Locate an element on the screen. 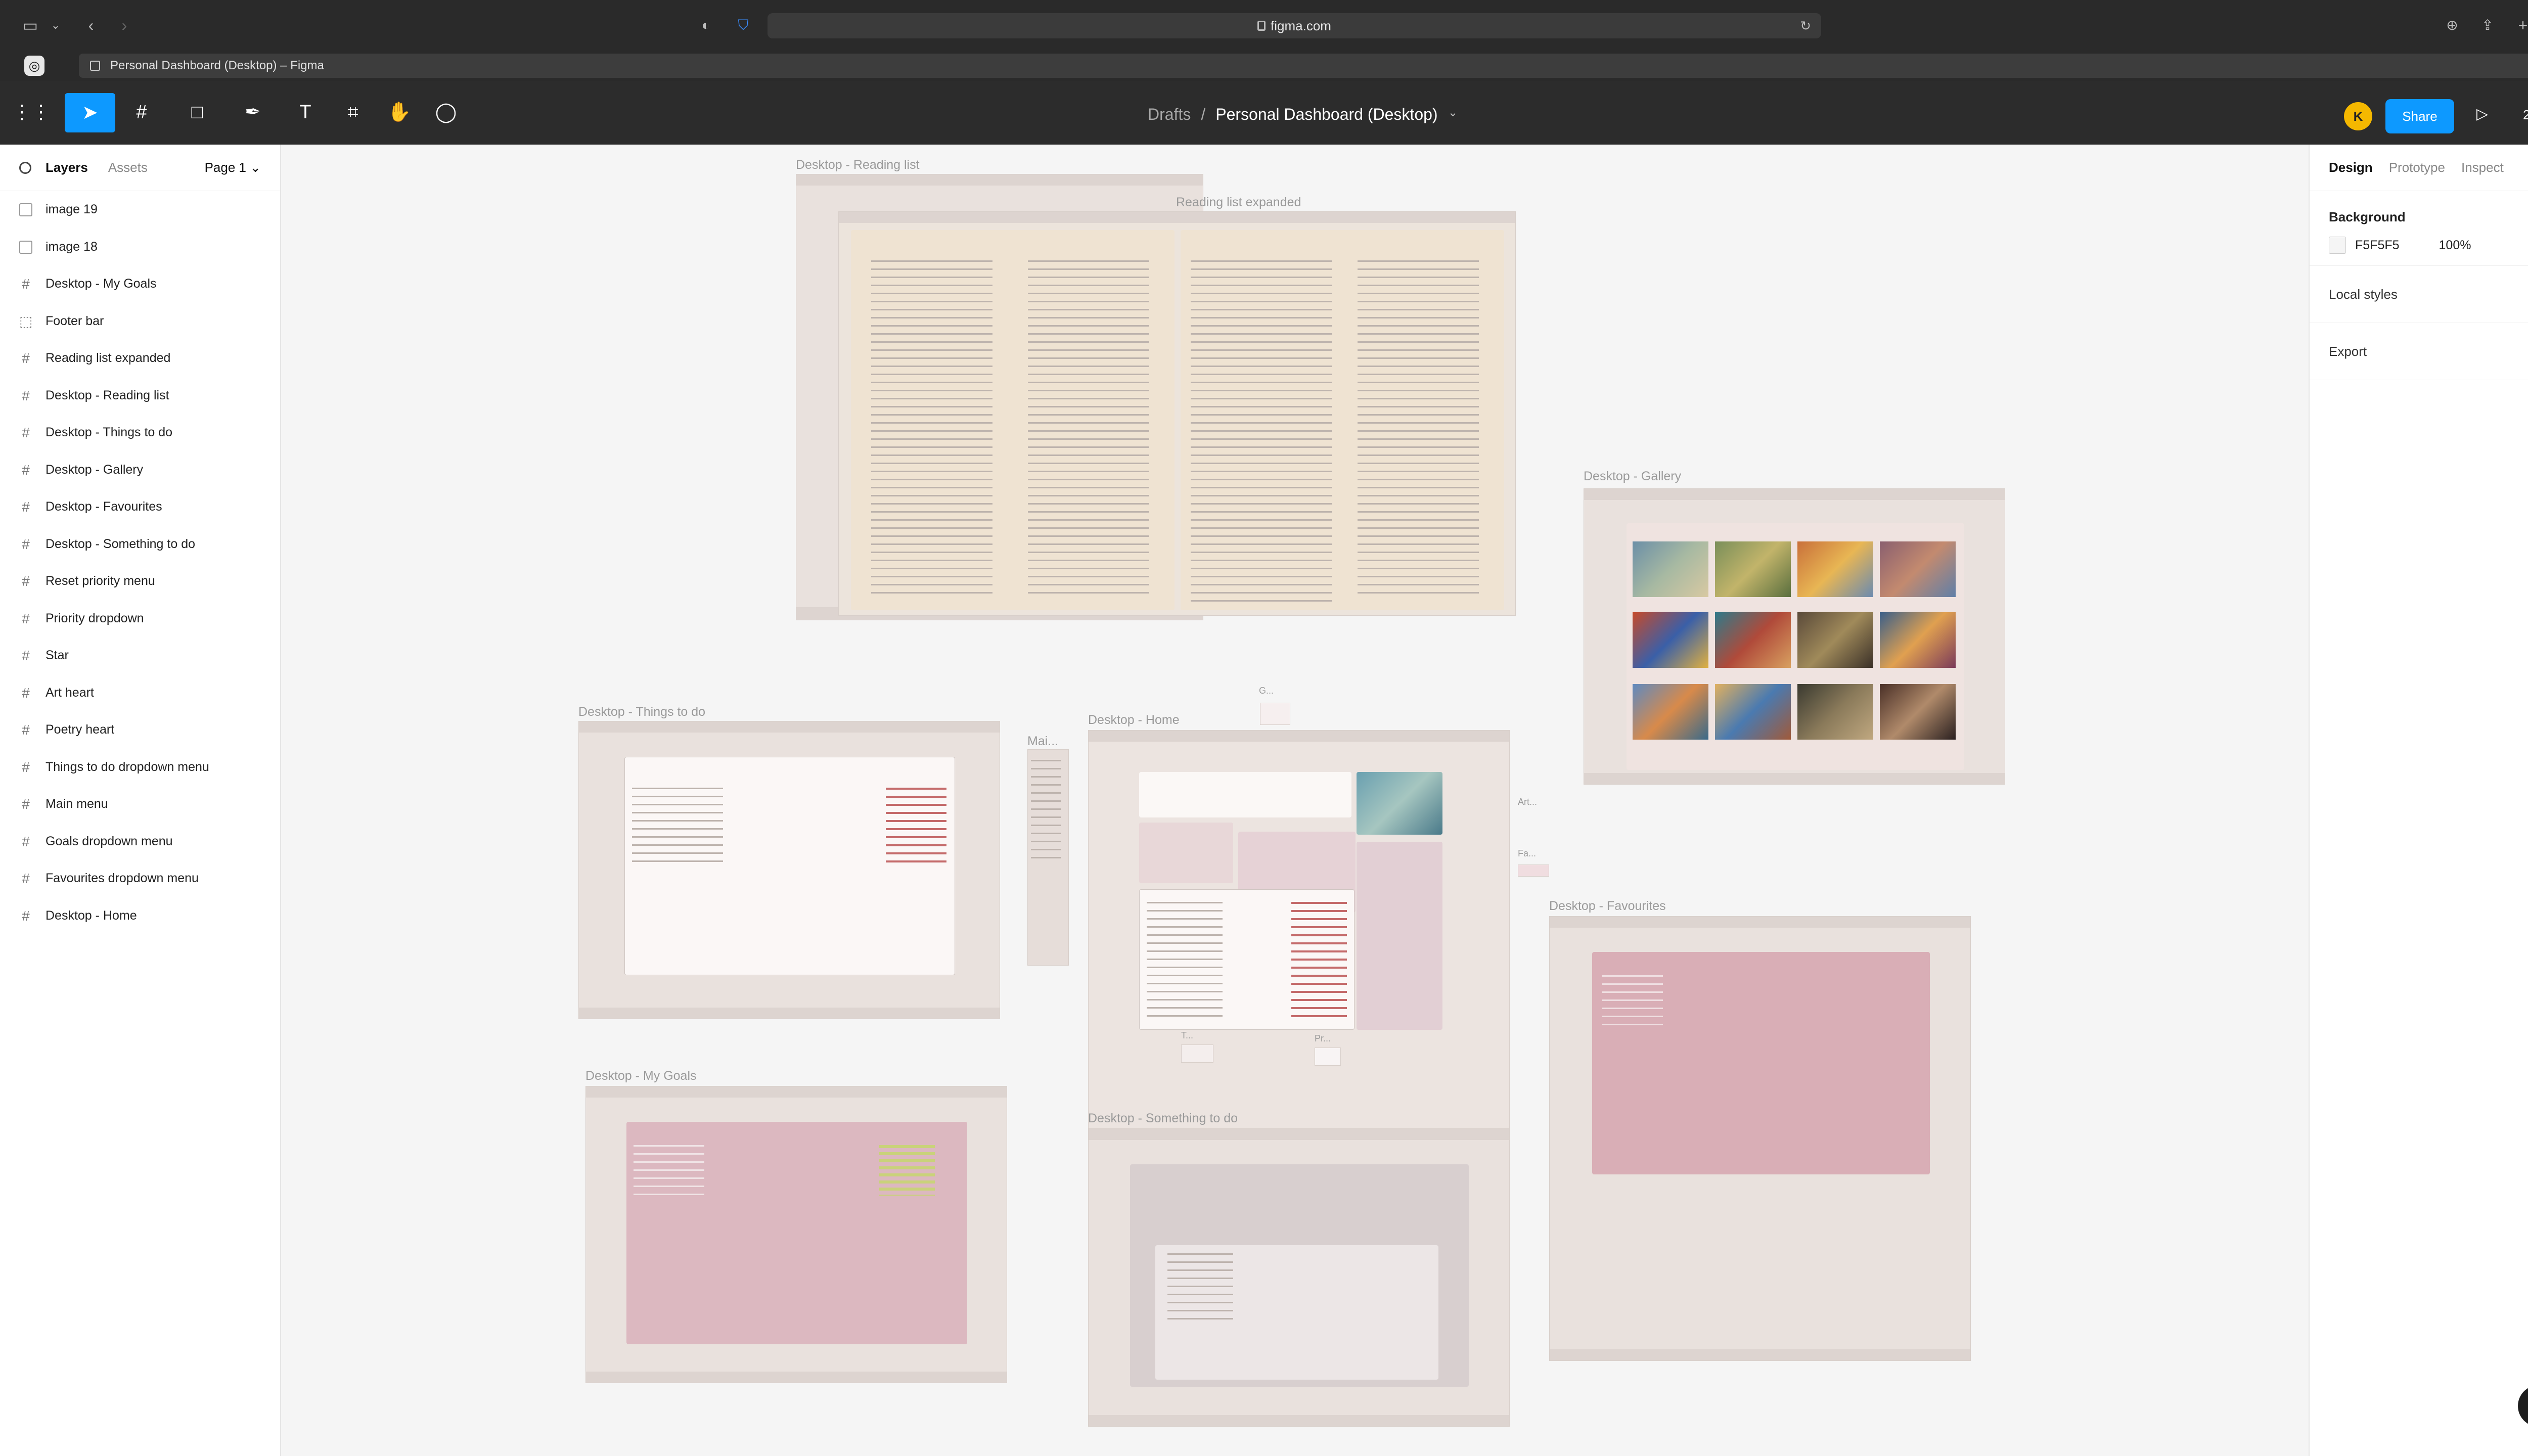 This screenshot has width=2528, height=1456. tab-inspect: Inspect is located at coordinates (2483, 167).